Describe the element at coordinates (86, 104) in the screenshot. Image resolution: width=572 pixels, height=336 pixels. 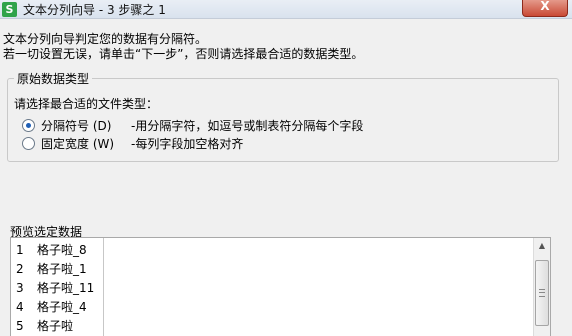
I see `file-type-prompt: 请选择最合适的文件类型：` at that location.